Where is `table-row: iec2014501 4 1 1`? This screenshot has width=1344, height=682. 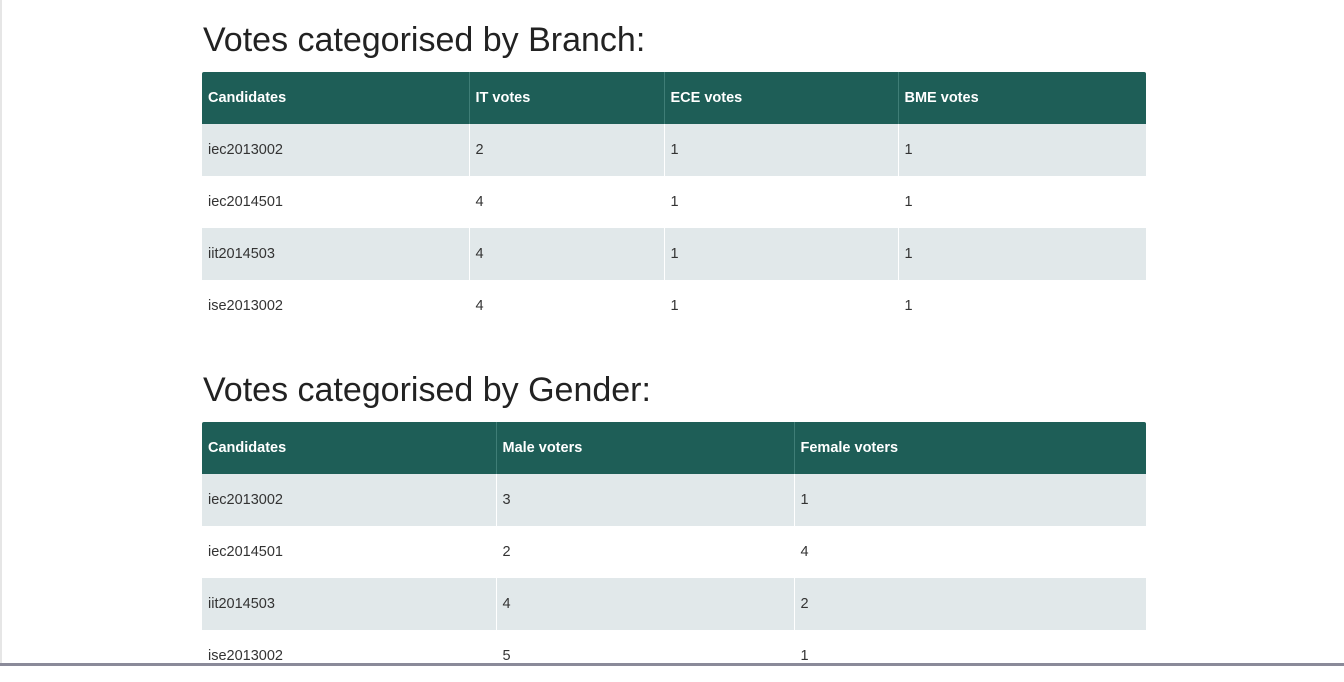
table-row: iec2014501 4 1 1 is located at coordinates (674, 202).